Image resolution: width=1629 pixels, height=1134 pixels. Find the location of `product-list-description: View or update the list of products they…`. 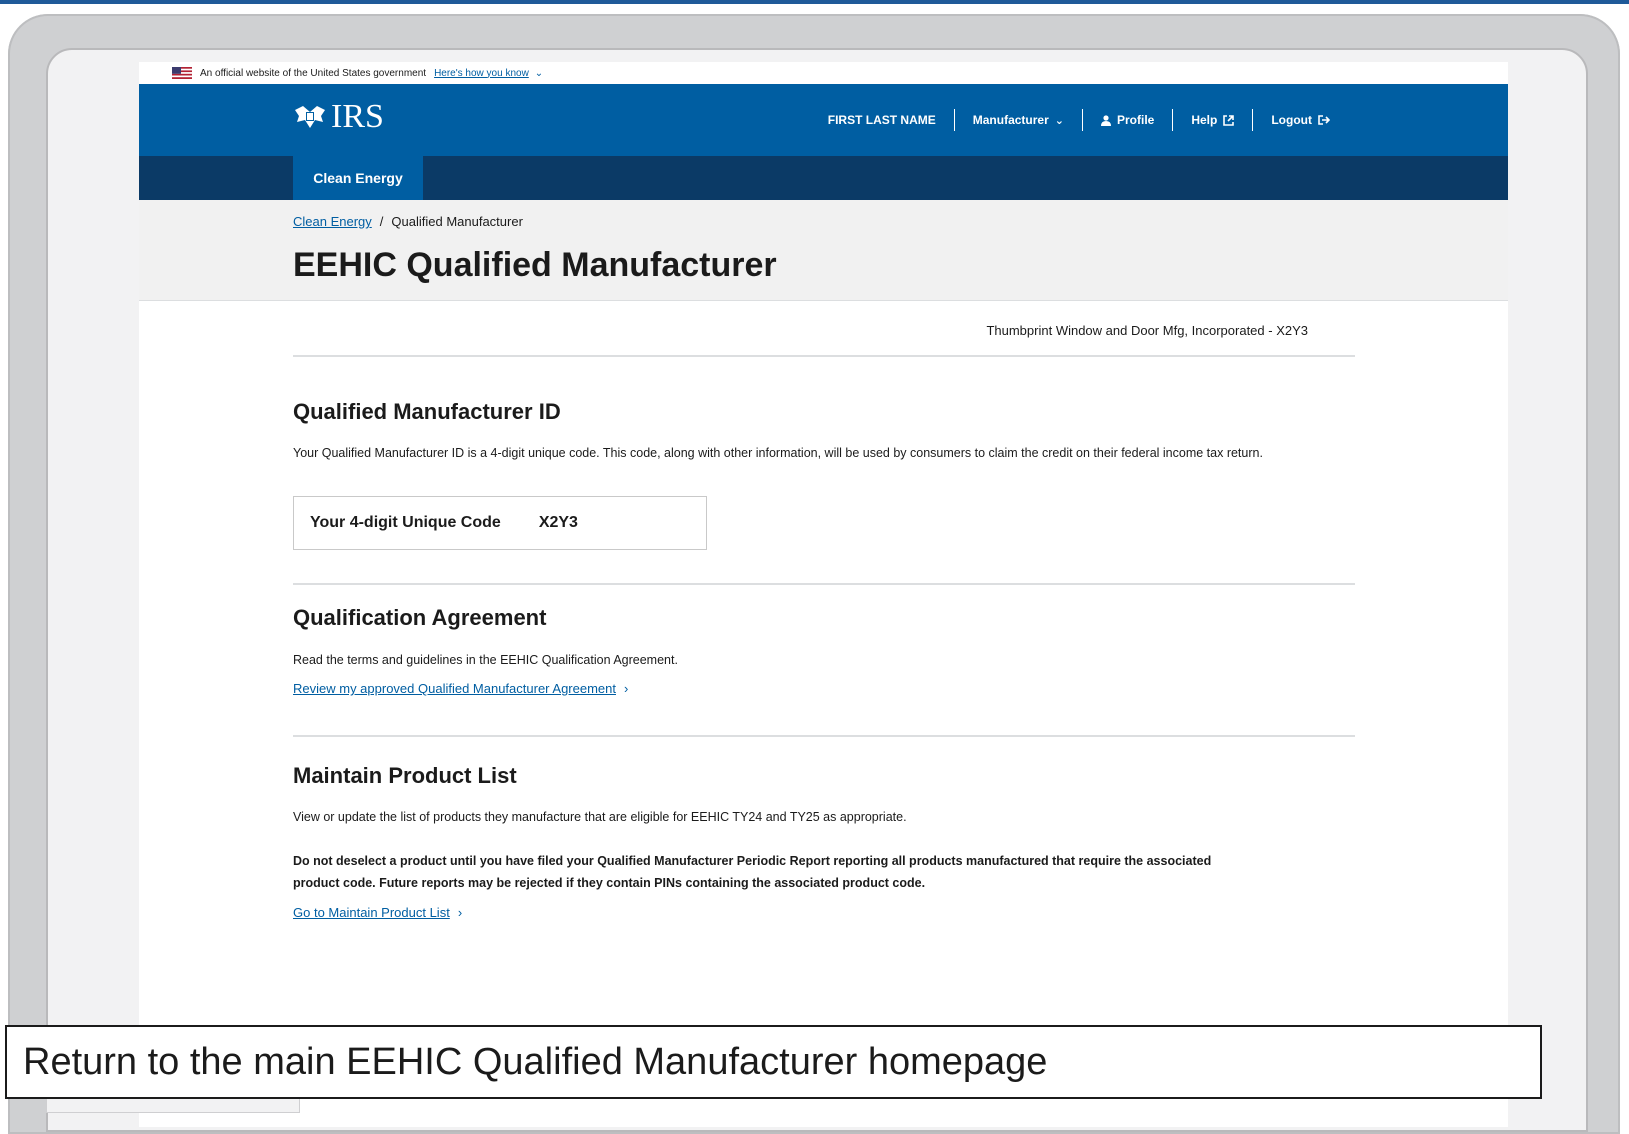

product-list-description: View or update the list of products they… is located at coordinates (600, 817).